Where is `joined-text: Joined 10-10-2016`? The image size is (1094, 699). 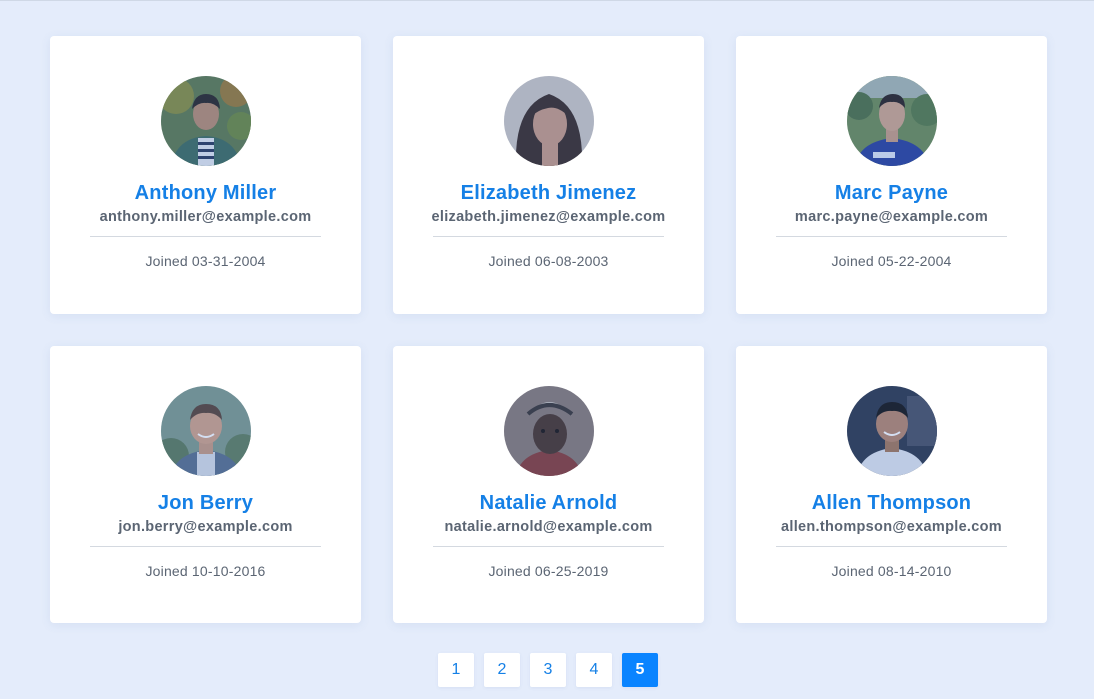
joined-text: Joined 10-10-2016 is located at coordinates (205, 571).